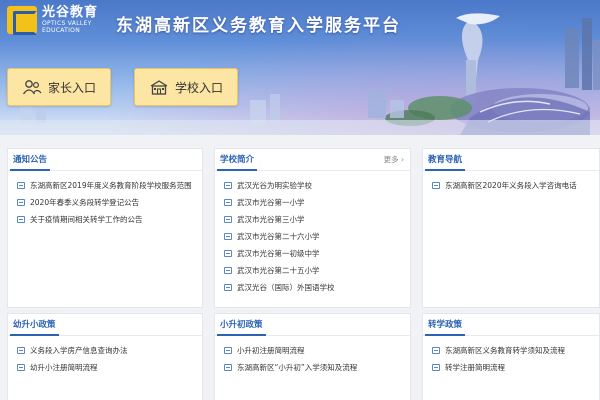 The image size is (600, 400). What do you see at coordinates (286, 287) in the screenshot?
I see `list-item-label: 武汉光谷（国际）外国语学校` at bounding box center [286, 287].